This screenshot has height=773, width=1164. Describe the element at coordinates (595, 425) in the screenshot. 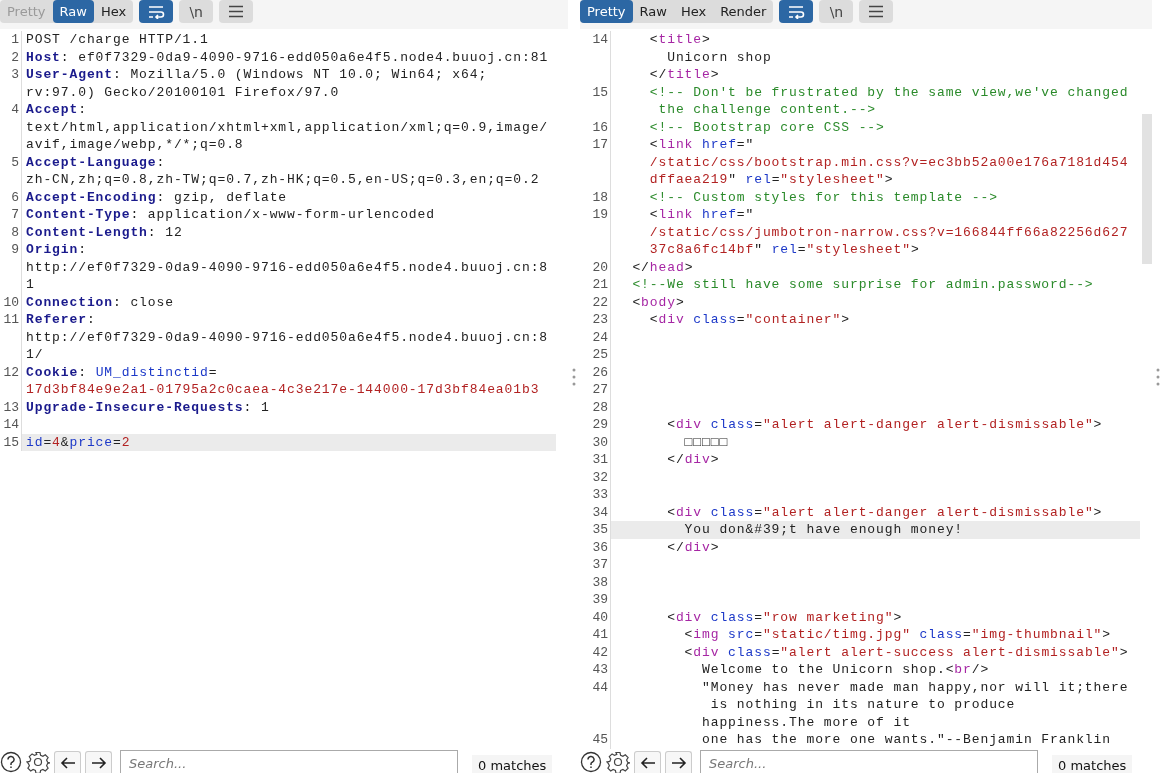

I see `line-number: 29` at that location.